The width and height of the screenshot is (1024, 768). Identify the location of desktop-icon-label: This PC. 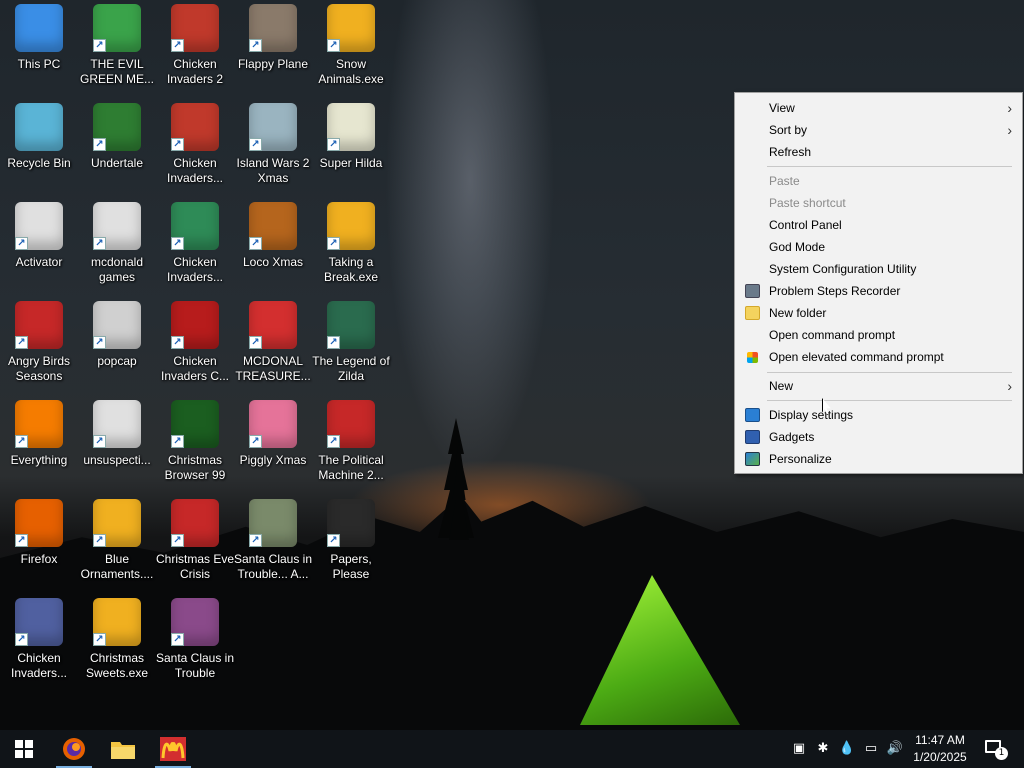
(39, 64).